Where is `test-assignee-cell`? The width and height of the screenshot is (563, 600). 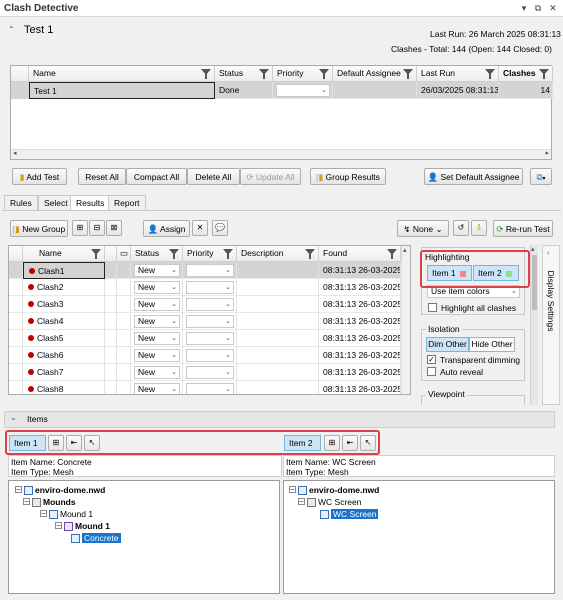 test-assignee-cell is located at coordinates (375, 90).